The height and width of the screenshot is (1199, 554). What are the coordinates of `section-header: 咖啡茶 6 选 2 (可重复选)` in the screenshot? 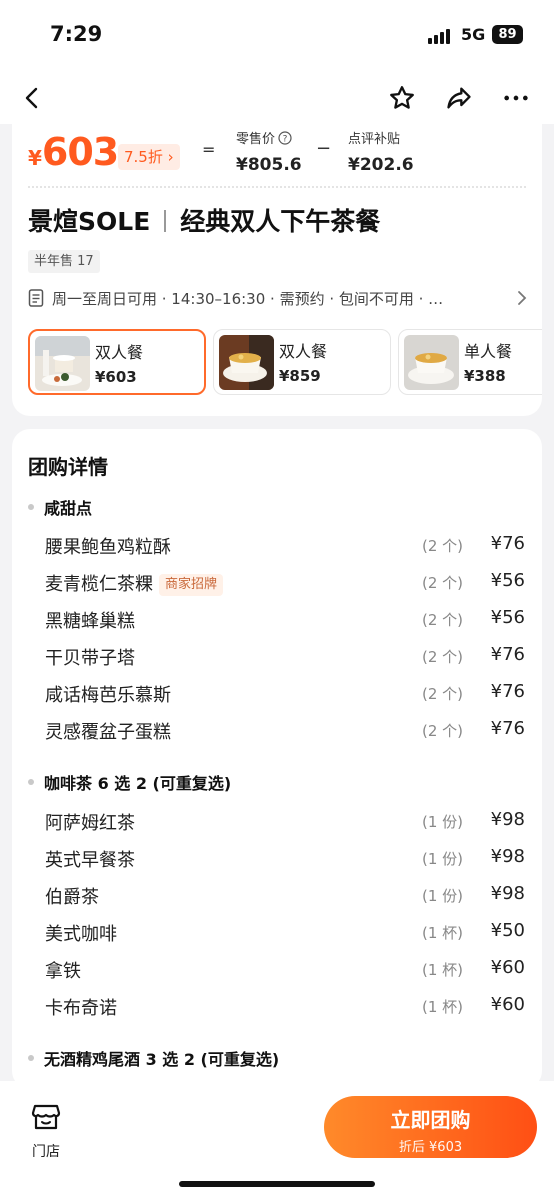 It's located at (129, 782).